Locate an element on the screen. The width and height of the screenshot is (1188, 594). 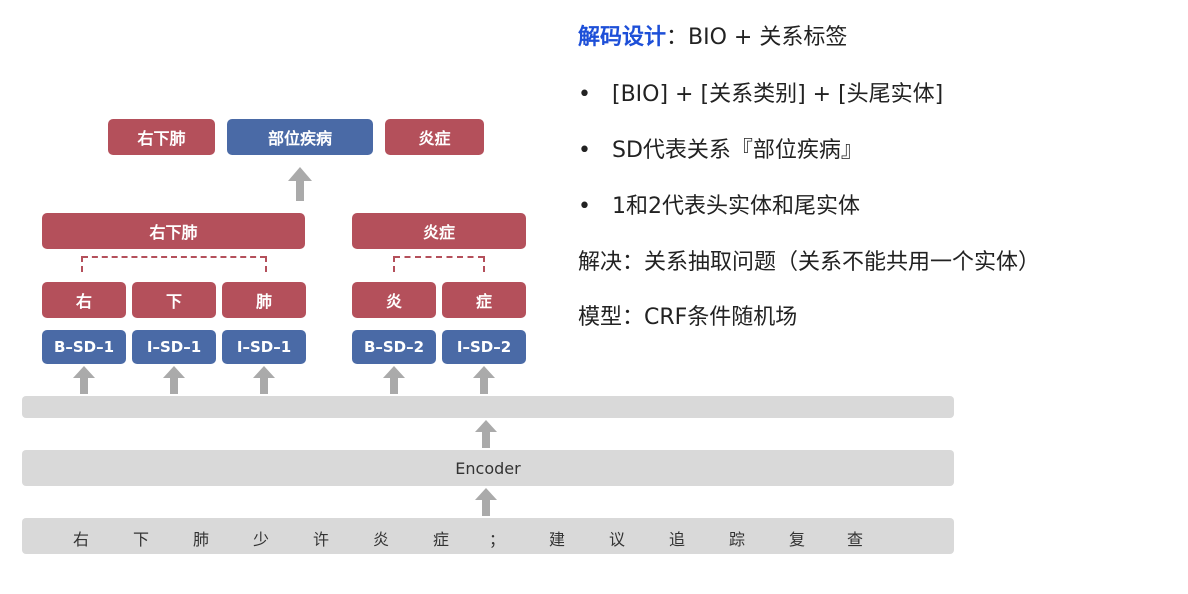
tag-box: B–SD–2 is located at coordinates (394, 347).